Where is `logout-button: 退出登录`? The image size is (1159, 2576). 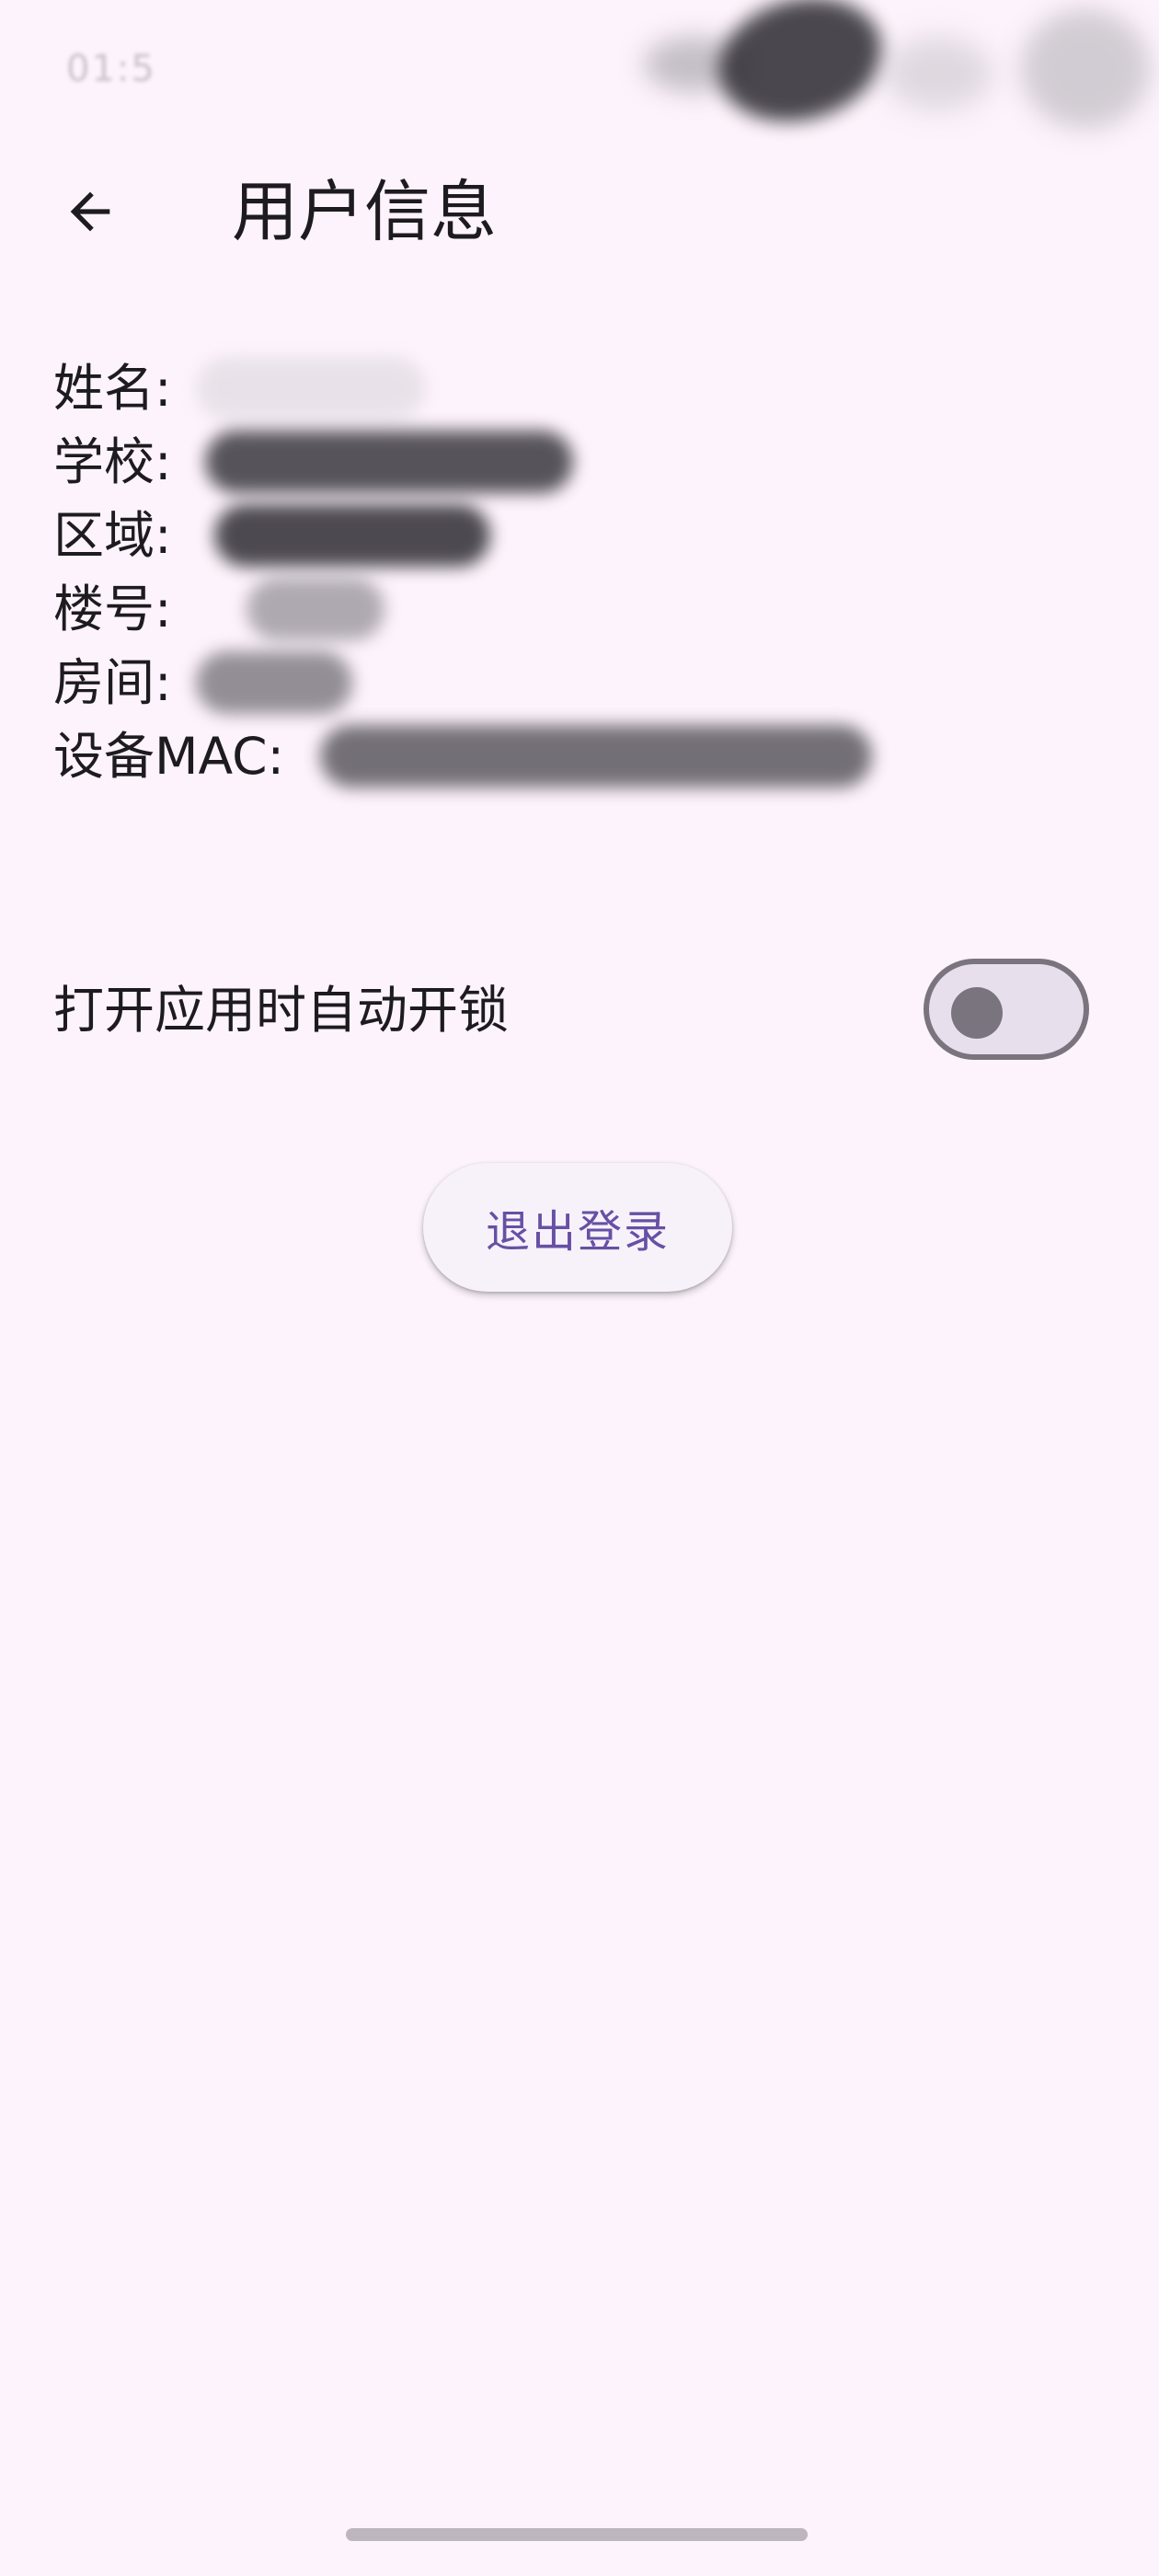
logout-button: 退出登录 is located at coordinates (577, 1227).